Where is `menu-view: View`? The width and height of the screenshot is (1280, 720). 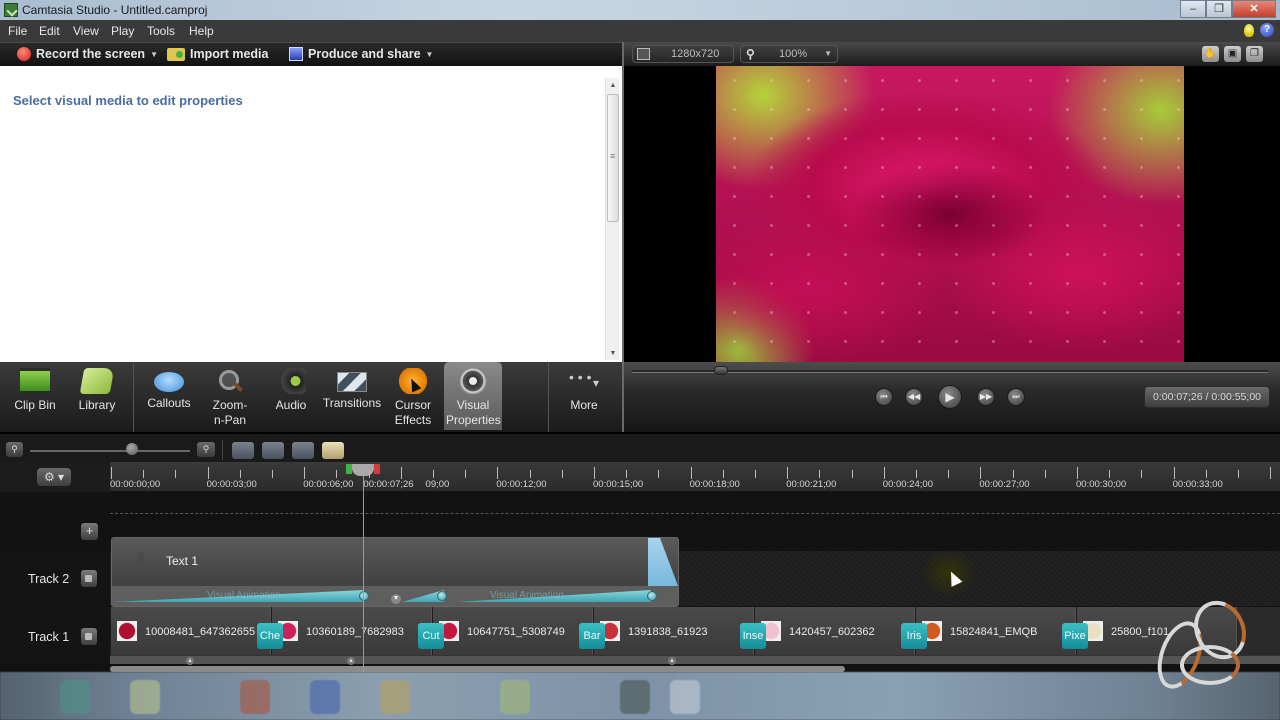 menu-view: View is located at coordinates (86, 31).